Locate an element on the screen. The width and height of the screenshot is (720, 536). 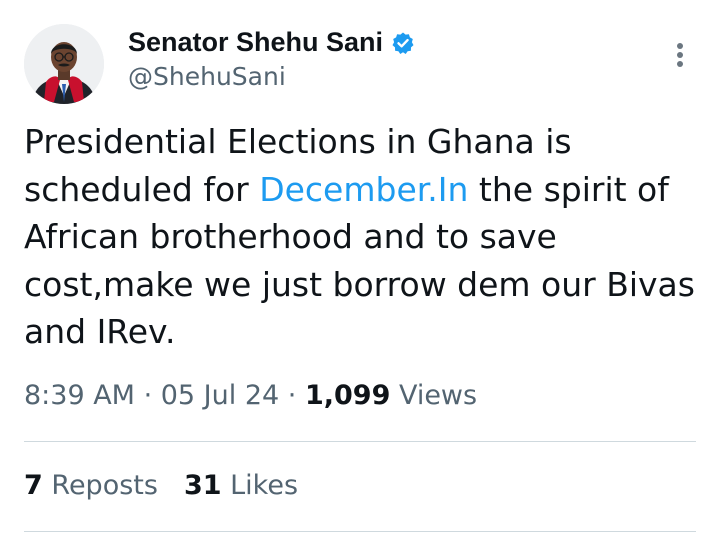
tweet-link: December.In is located at coordinates (363, 189).